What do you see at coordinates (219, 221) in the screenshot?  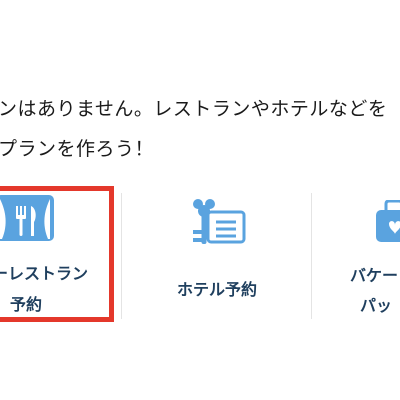 I see `hotel-key-icon` at bounding box center [219, 221].